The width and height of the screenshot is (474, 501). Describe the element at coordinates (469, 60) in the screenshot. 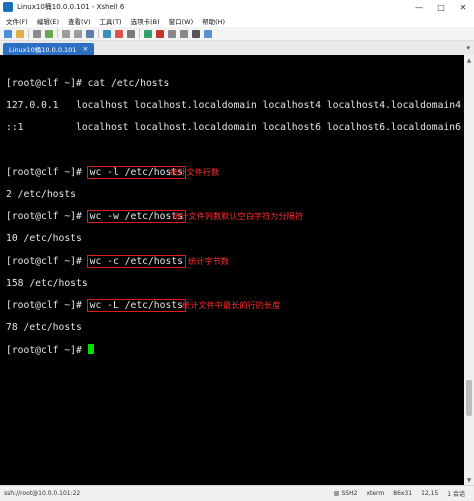

I see `scroll-up-icon: ▲` at that location.